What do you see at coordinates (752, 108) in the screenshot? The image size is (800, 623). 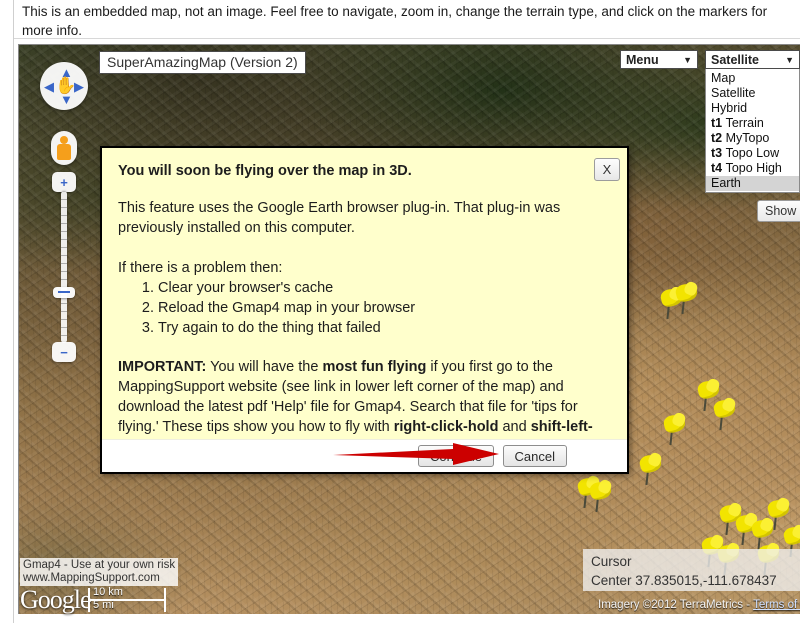 I see `layer-option-hybrid: Hybrid` at bounding box center [752, 108].